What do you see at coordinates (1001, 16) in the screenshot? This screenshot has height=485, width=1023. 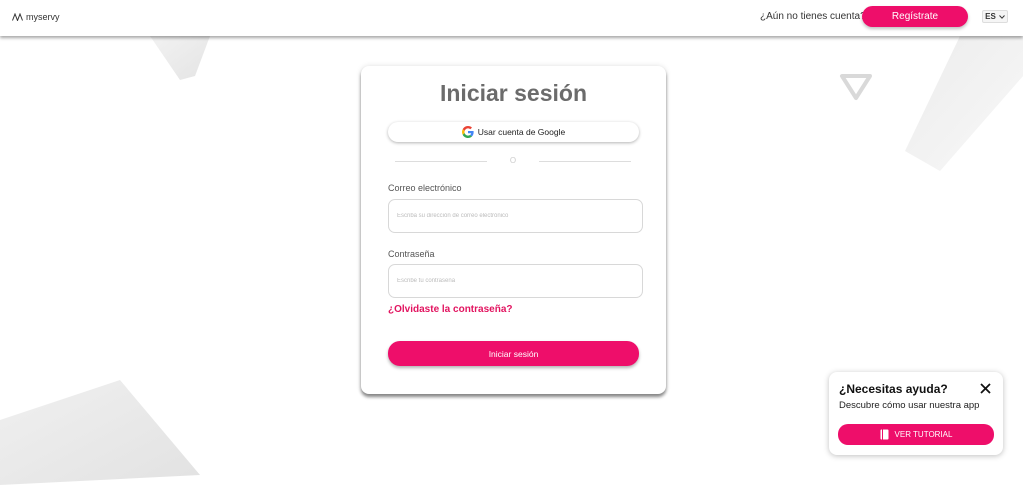 I see `chevron-down-icon` at bounding box center [1001, 16].